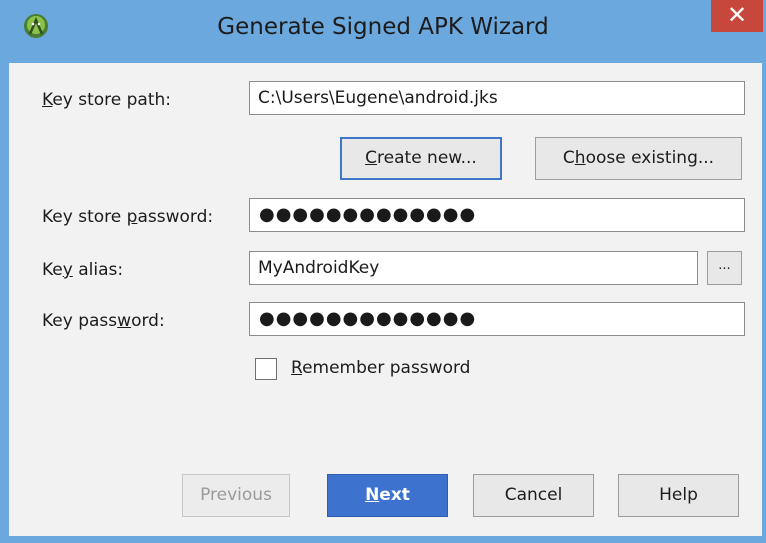 This screenshot has width=766, height=543. Describe the element at coordinates (678, 495) in the screenshot. I see `help-button: Help` at that location.